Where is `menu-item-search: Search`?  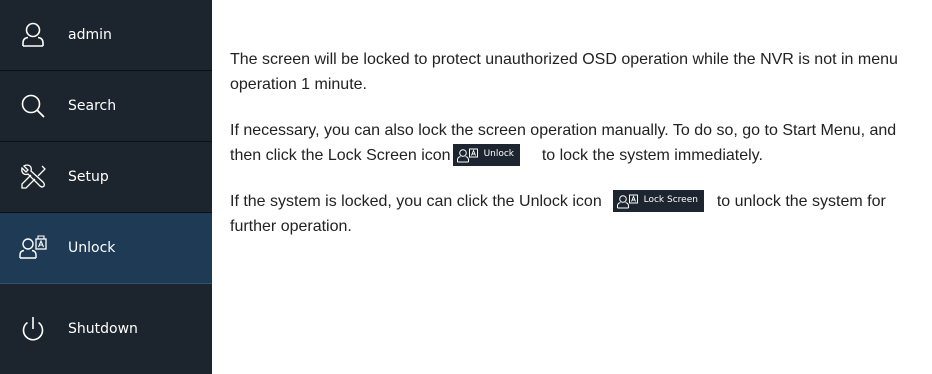
menu-item-search: Search is located at coordinates (106, 106).